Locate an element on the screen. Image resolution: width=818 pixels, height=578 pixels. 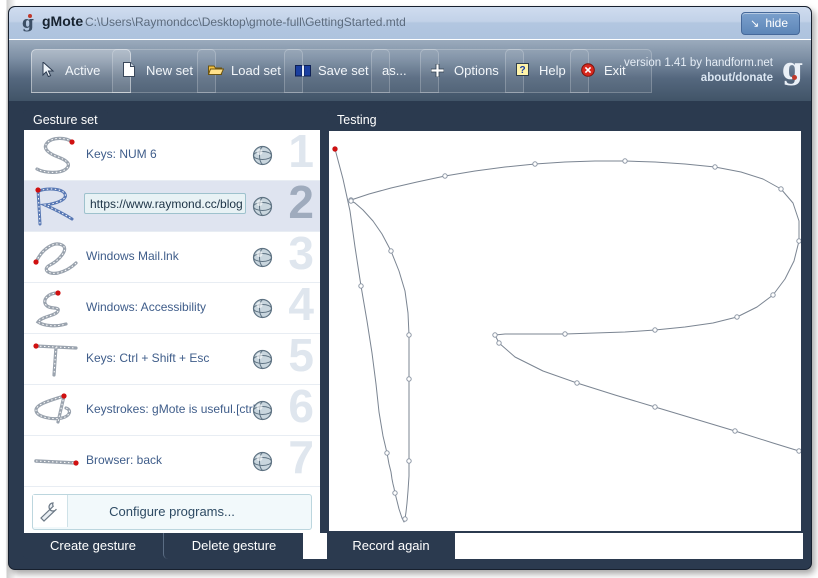
list-item-label: Keys: Ctrl + Shift + Esc is located at coordinates (148, 358).